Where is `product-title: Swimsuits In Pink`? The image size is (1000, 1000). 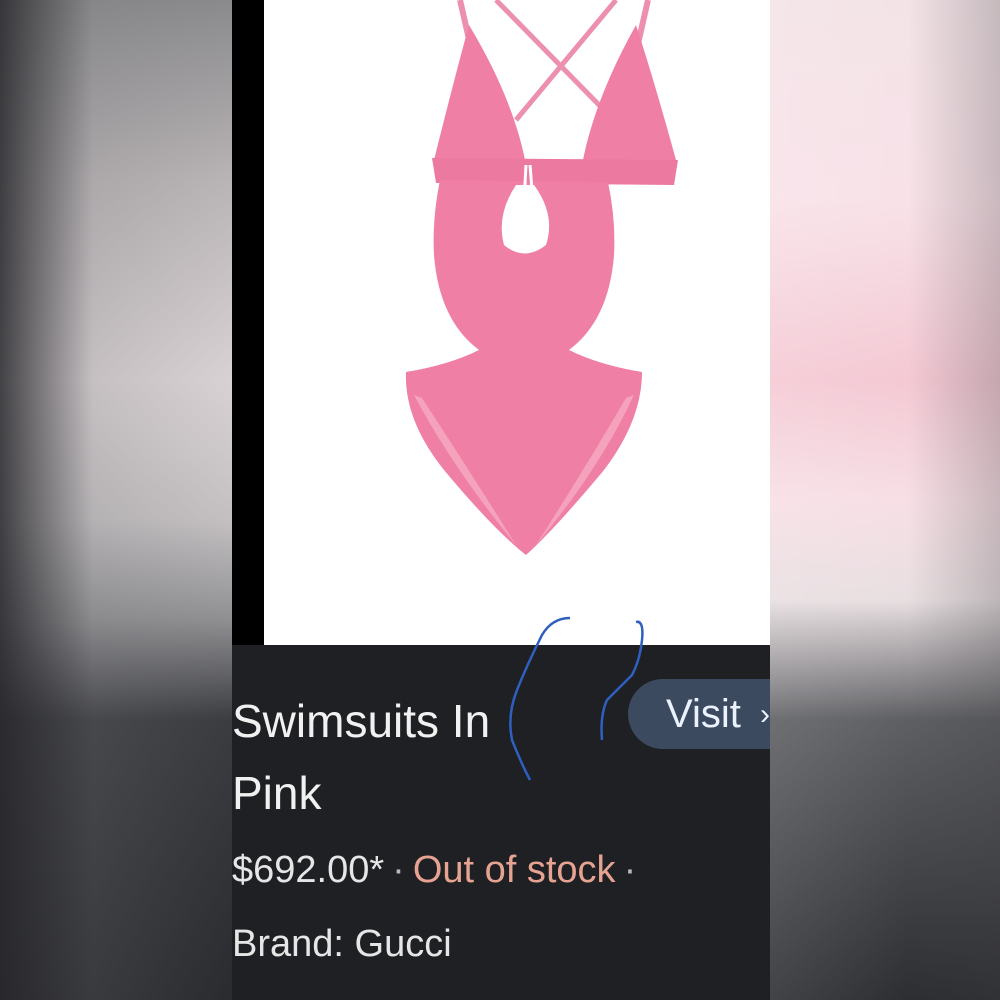
product-title: Swimsuits In Pink is located at coordinates (361, 757).